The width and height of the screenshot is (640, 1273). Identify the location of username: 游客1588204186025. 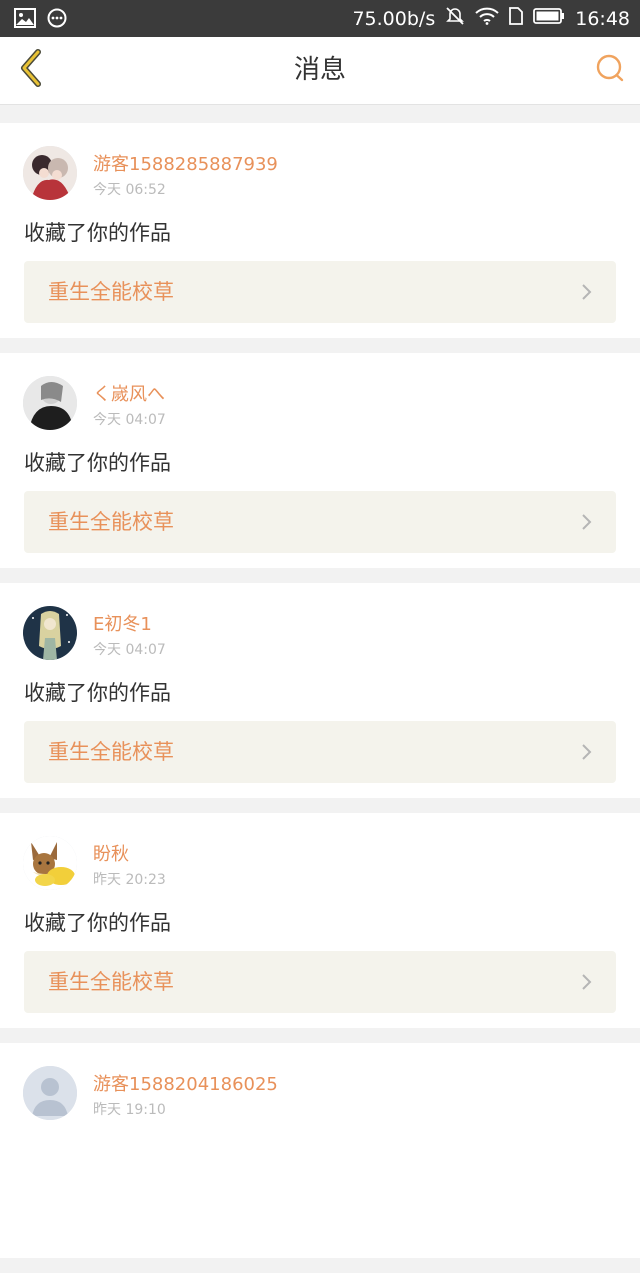
(185, 1083).